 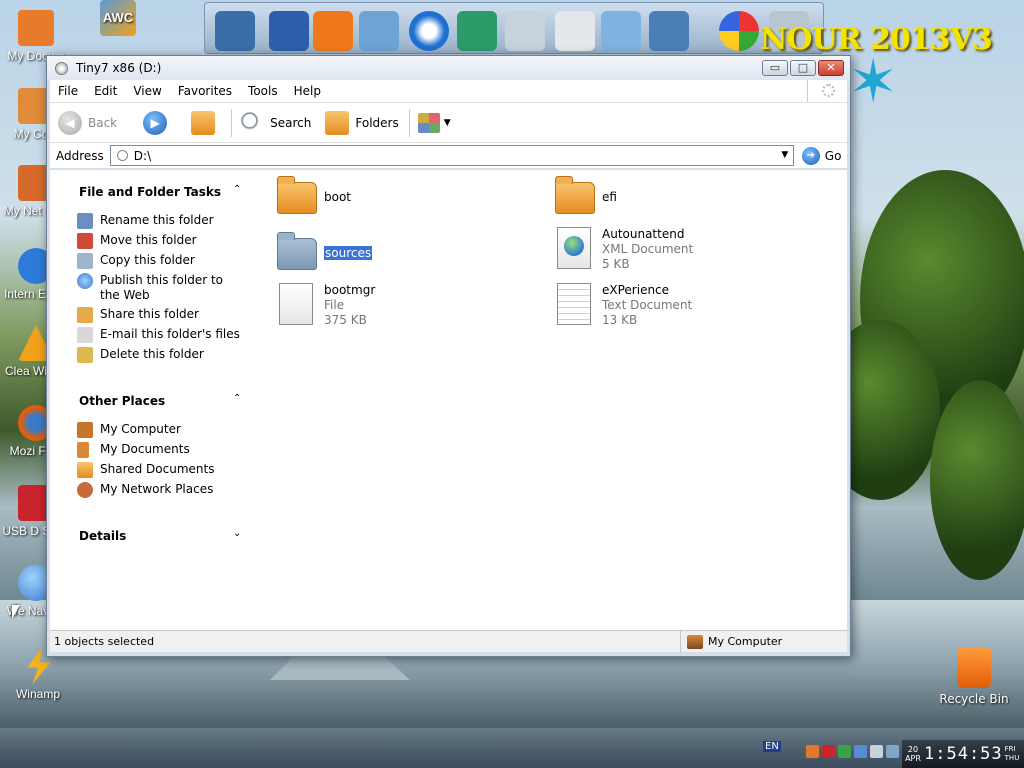 What do you see at coordinates (584, 196) in the screenshot?
I see `file-item-efi: efi` at bounding box center [584, 196].